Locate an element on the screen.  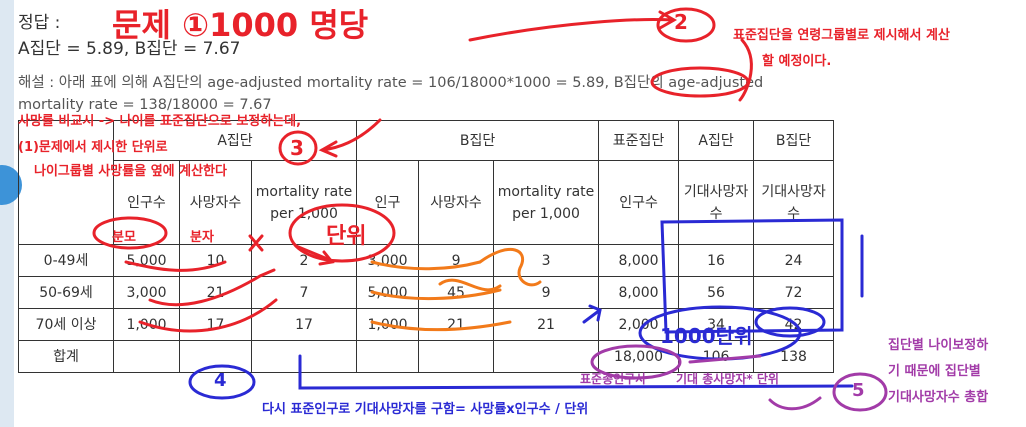
purple-note-1: 집단별 나이보정하 is located at coordinates (938, 345).